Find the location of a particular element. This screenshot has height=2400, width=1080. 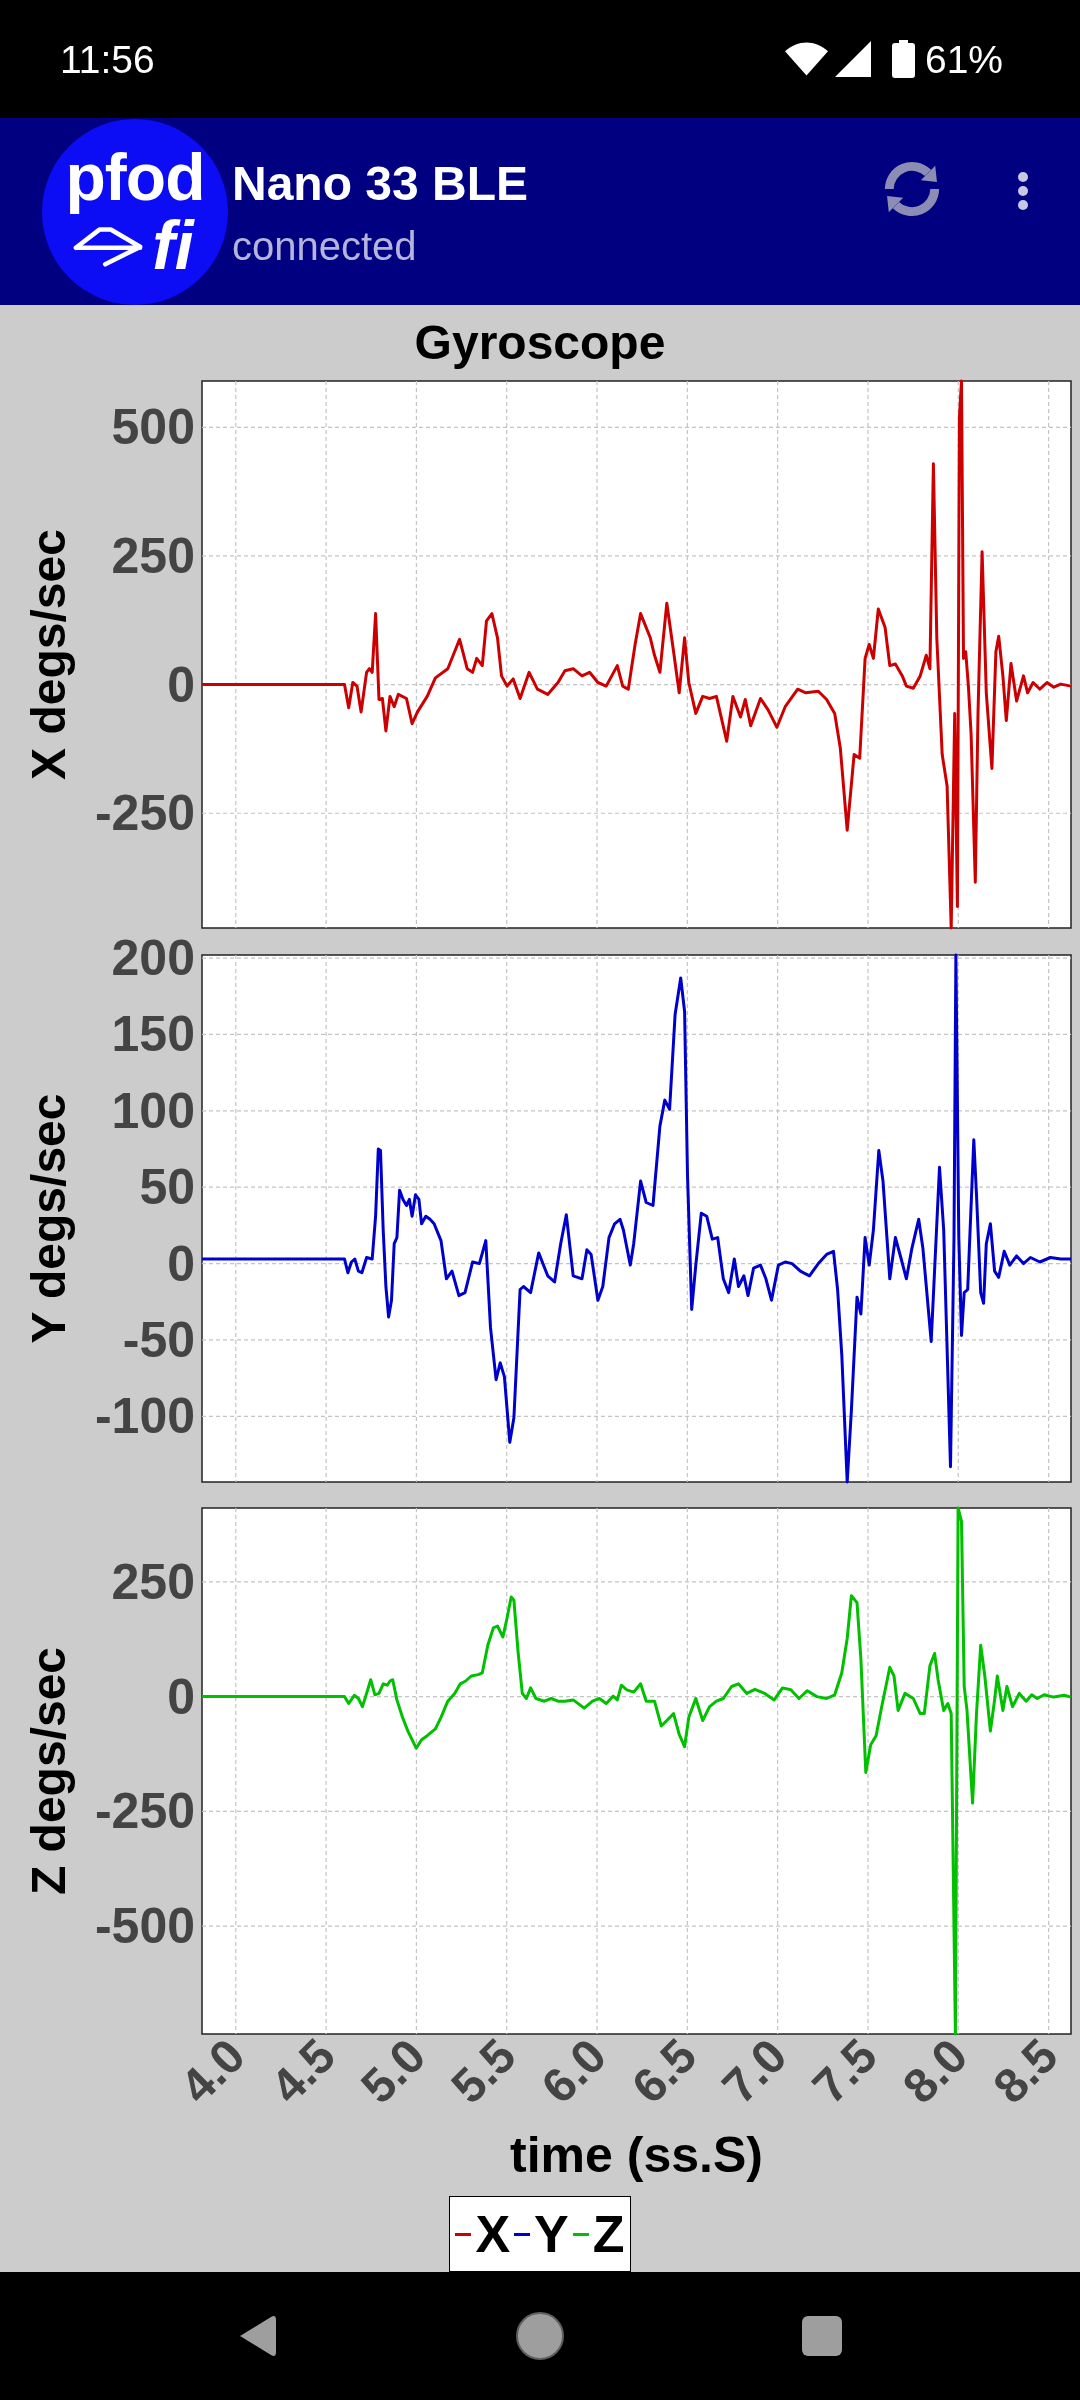

y-tick-label: -50 is located at coordinates (158, 1339).